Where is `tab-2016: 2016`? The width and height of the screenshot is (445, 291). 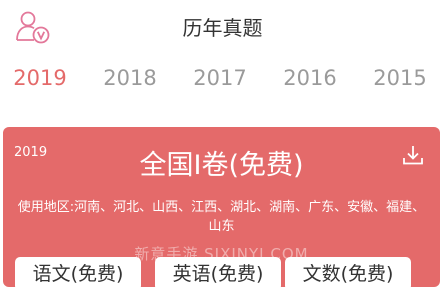
tab-2016: 2016 is located at coordinates (309, 78).